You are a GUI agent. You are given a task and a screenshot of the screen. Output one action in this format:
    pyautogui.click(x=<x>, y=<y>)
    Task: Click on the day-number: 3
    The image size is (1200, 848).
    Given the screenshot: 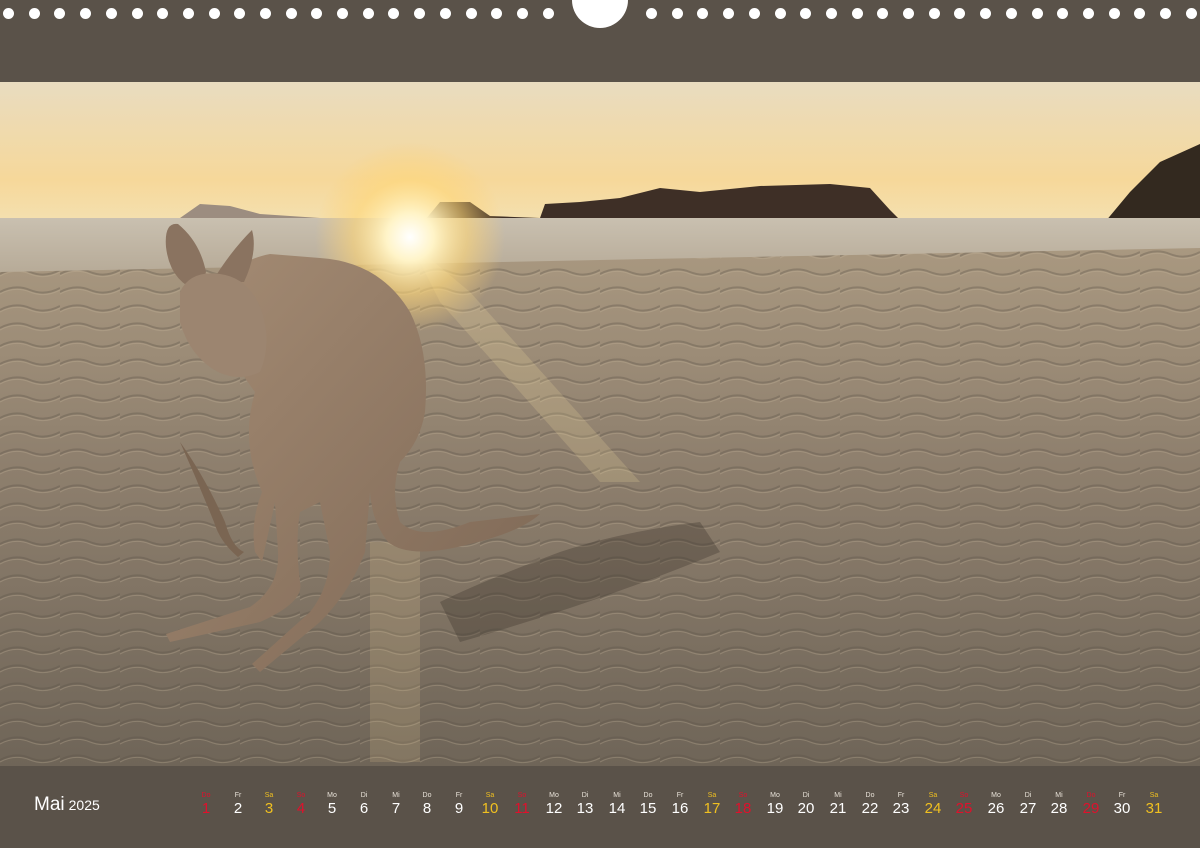 What is the action you would take?
    pyautogui.click(x=269, y=808)
    